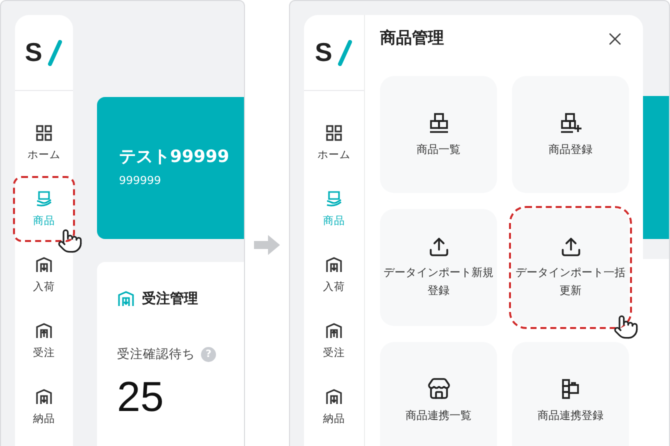 Image resolution: width=670 pixels, height=446 pixels. I want to click on menu-tile: 商品連携一覧, so click(438, 394).